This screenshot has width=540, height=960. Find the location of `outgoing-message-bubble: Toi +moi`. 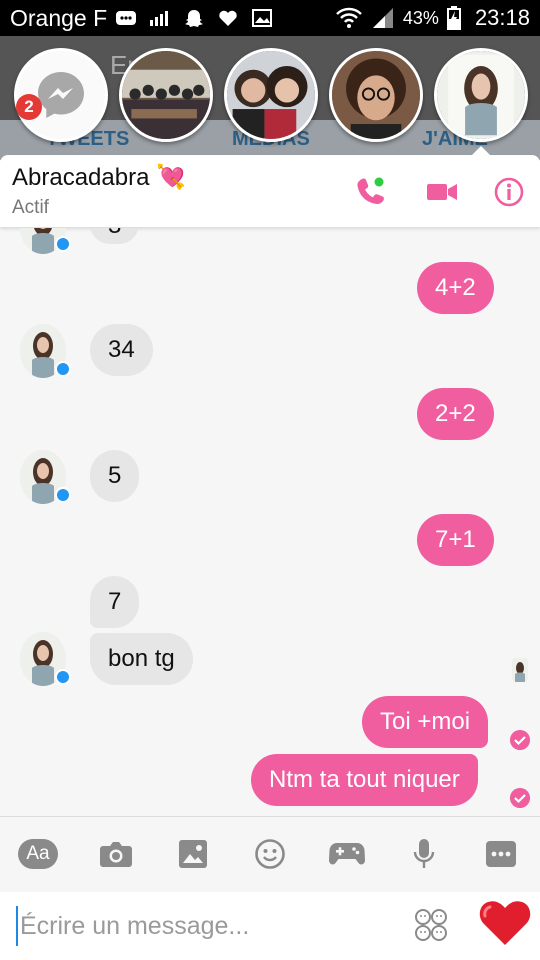

outgoing-message-bubble: Toi +moi is located at coordinates (425, 722).